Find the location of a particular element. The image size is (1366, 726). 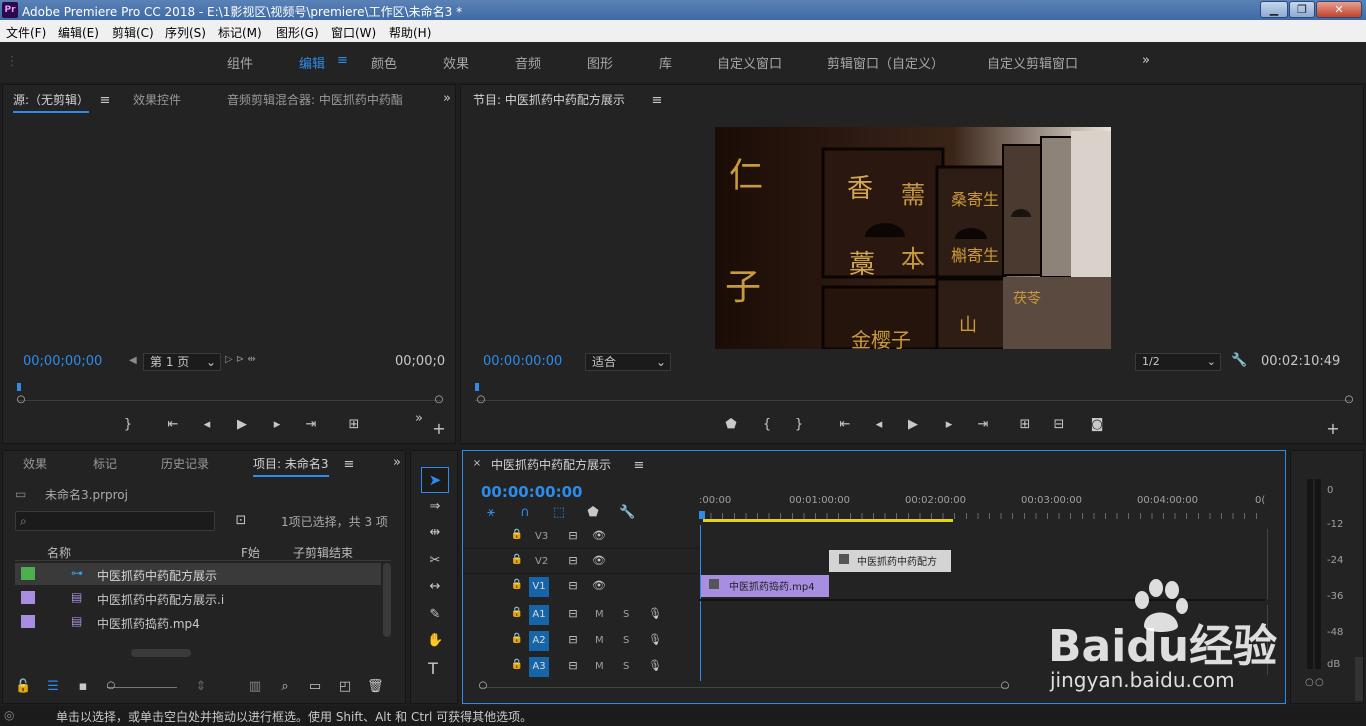

lift-icon: ⊞ is located at coordinates (1025, 424).